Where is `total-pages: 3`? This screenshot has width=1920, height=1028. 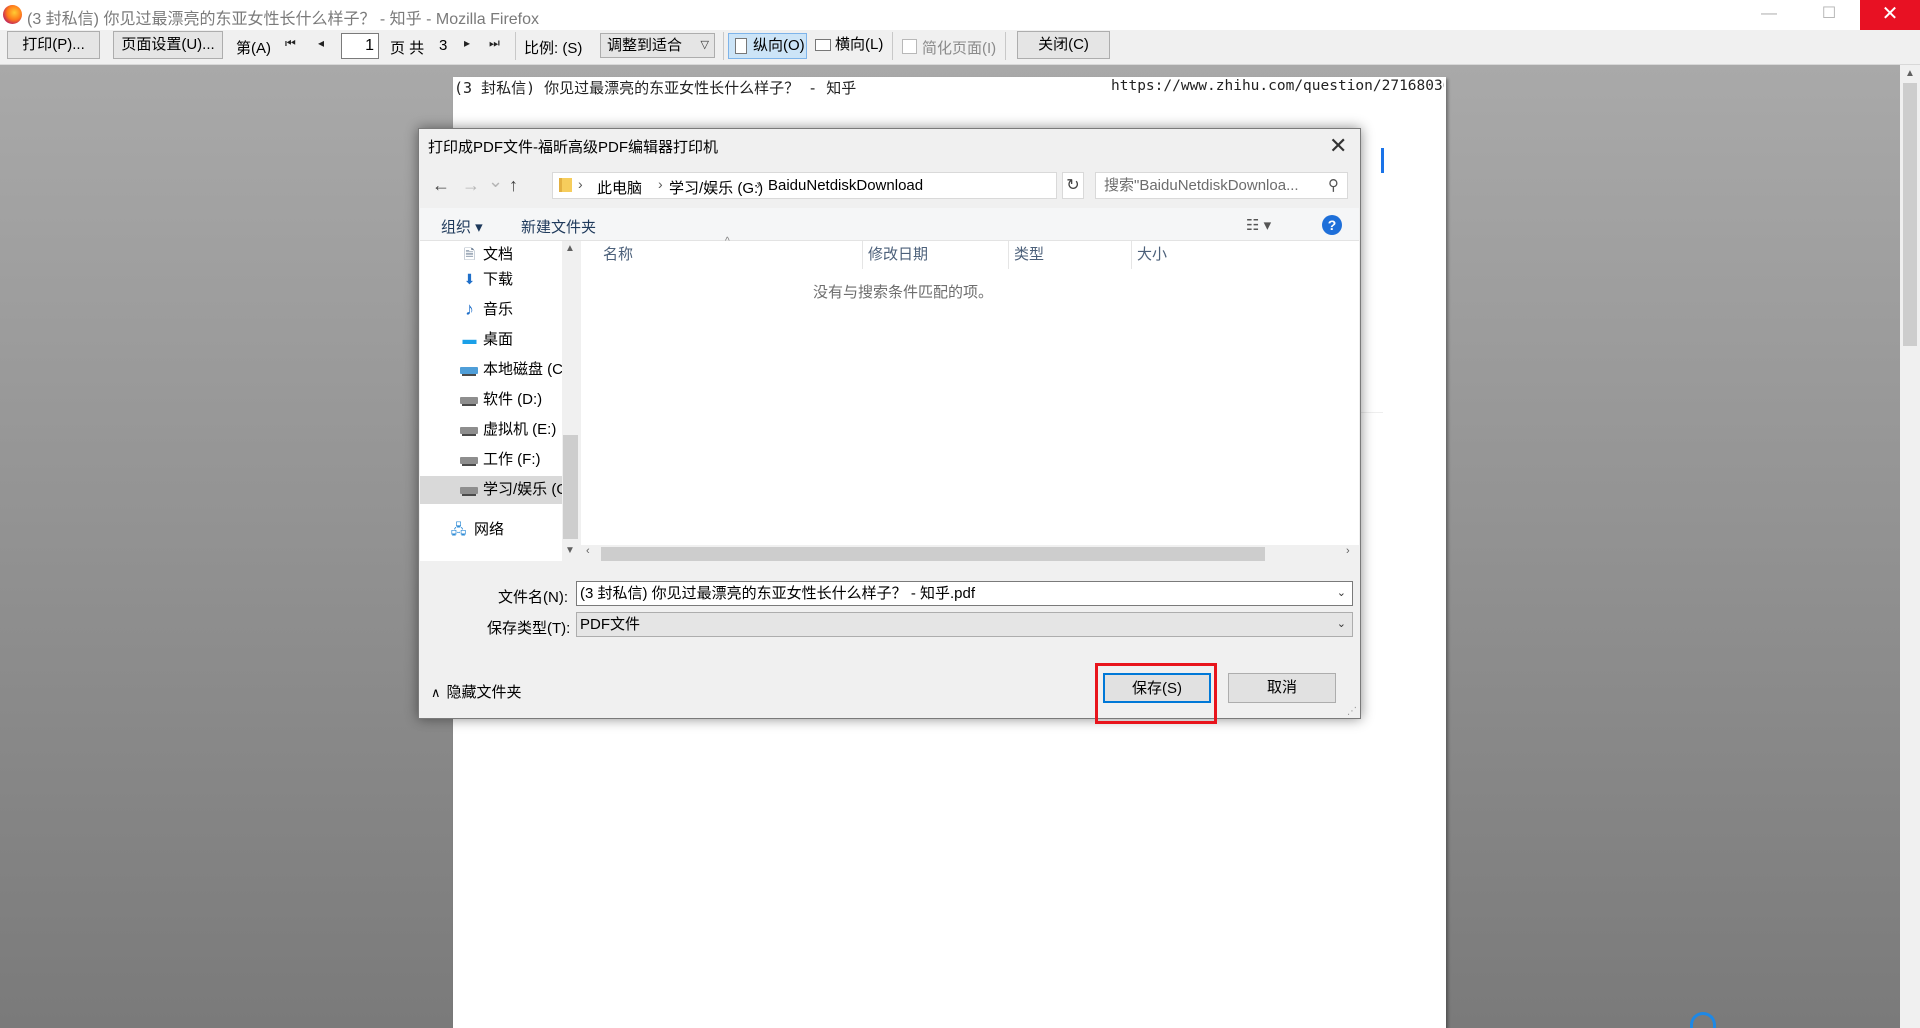
total-pages: 3 is located at coordinates (443, 45).